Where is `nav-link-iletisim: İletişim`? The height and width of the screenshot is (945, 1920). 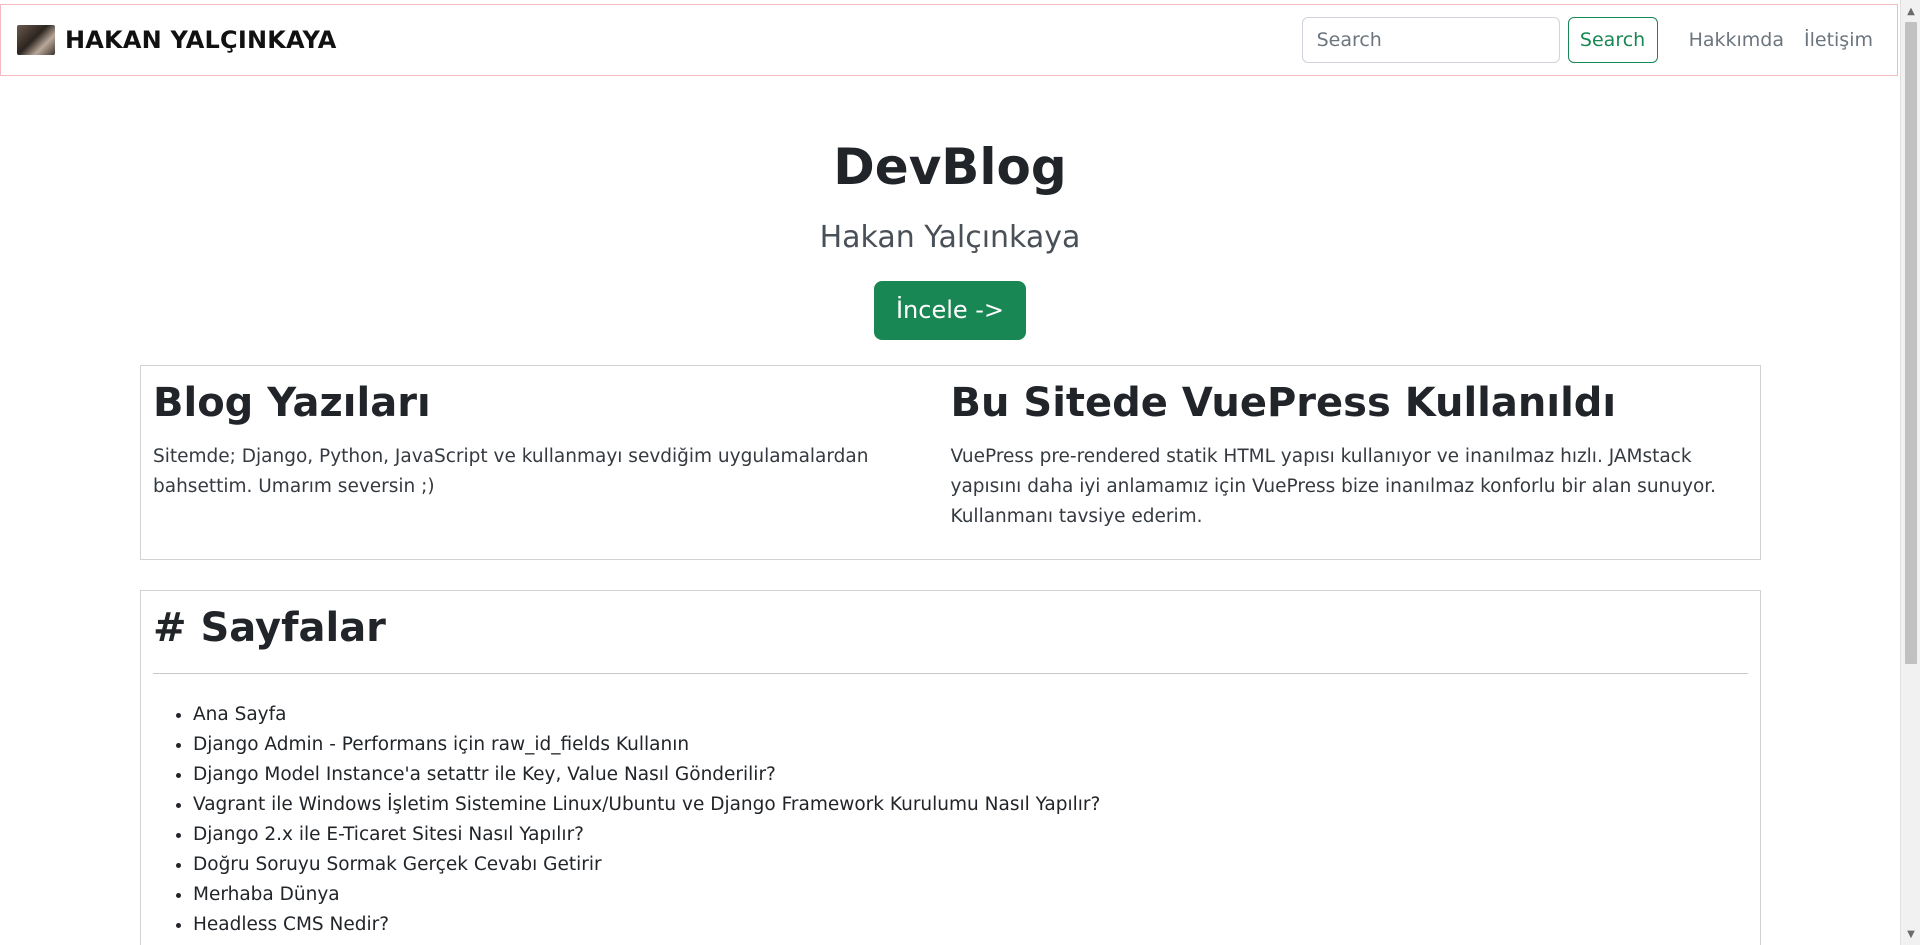
nav-link-iletisim: İletişim is located at coordinates (1838, 40).